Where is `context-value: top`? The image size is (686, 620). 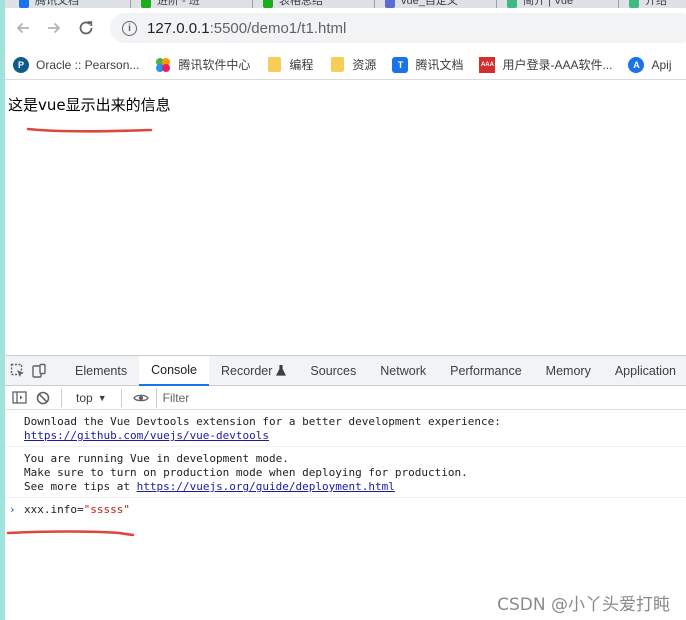
context-value: top is located at coordinates (84, 397).